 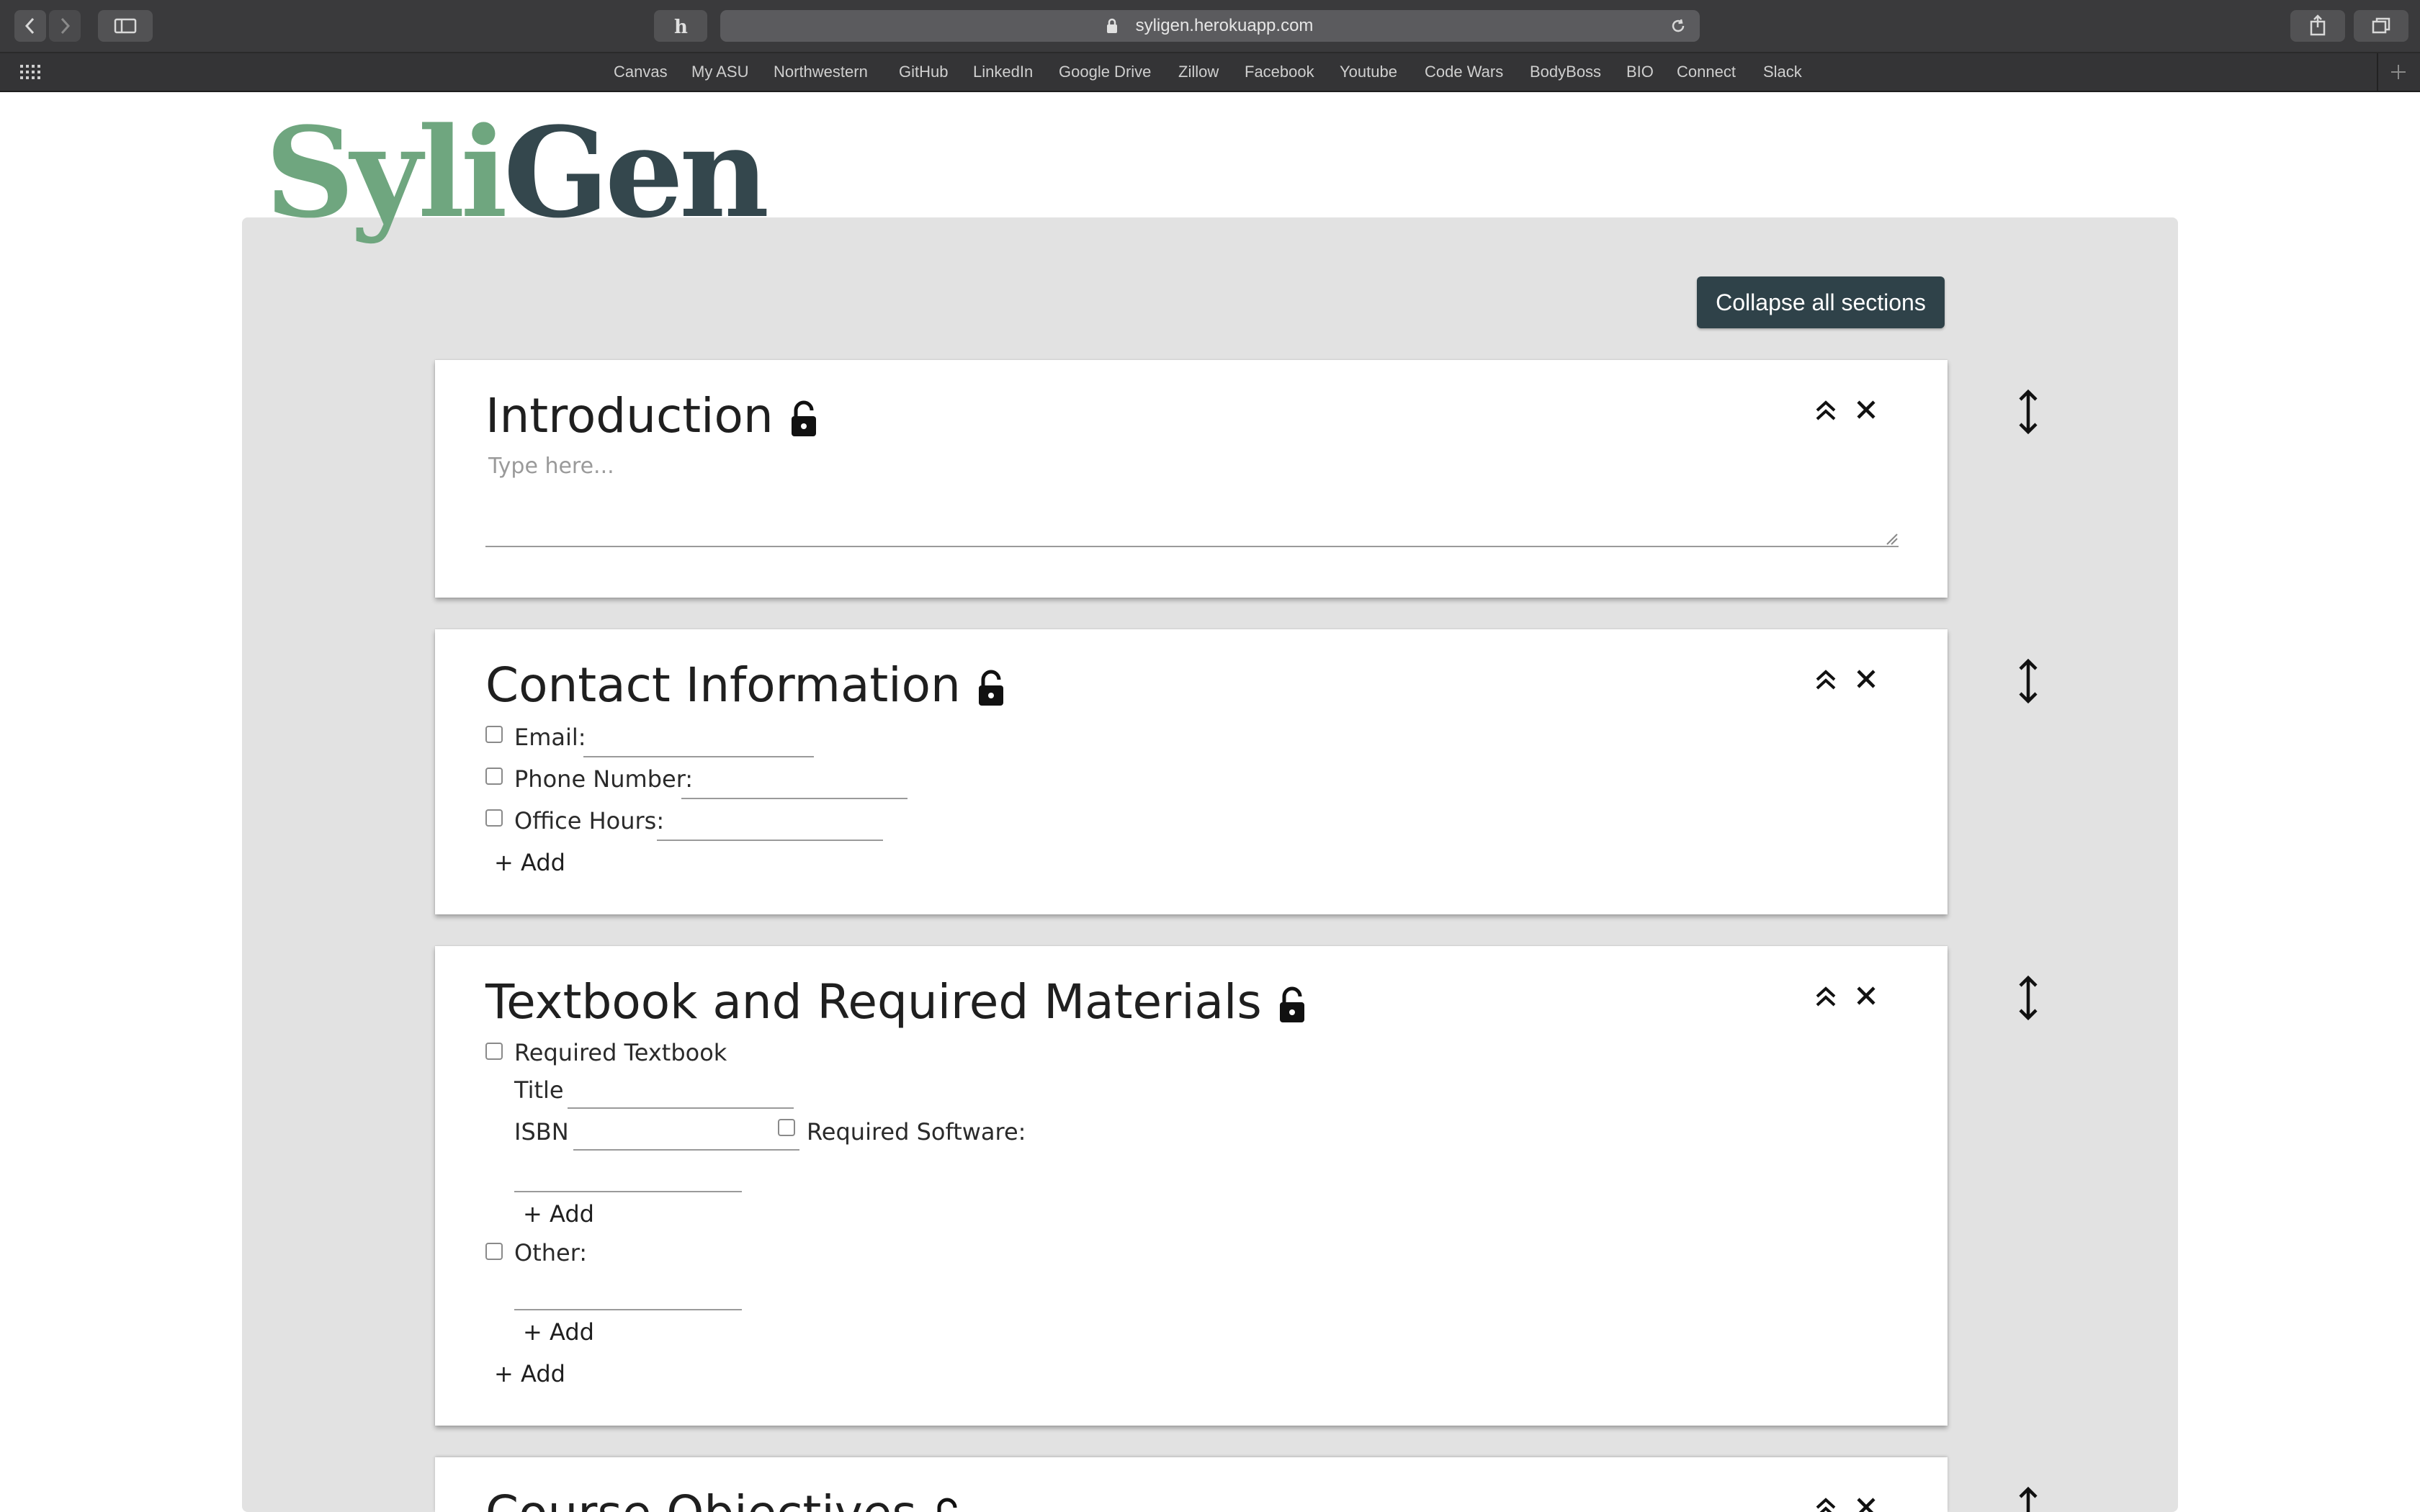 What do you see at coordinates (494, 1251) in the screenshot?
I see `other-materials-checkbox` at bounding box center [494, 1251].